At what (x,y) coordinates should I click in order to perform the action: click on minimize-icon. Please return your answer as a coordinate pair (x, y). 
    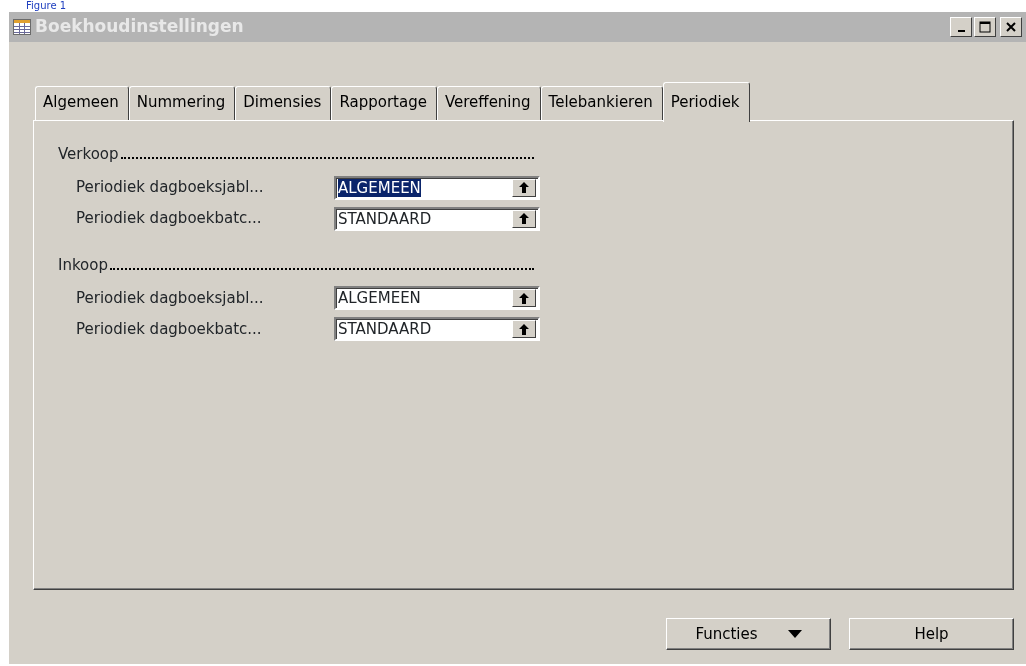
    Looking at the image, I should click on (961, 31).